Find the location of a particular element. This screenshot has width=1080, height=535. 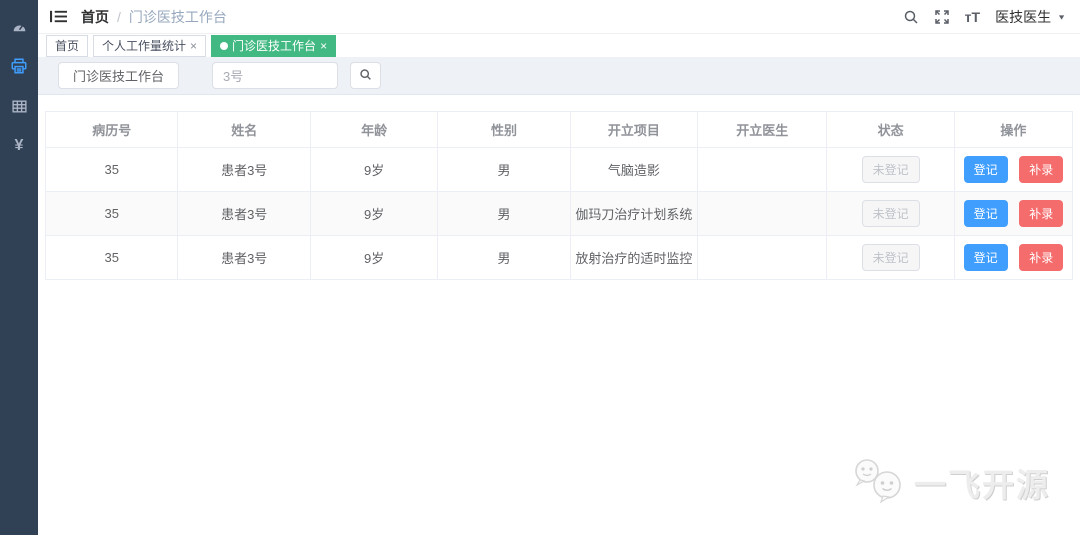

table-icon is located at coordinates (19, 106).